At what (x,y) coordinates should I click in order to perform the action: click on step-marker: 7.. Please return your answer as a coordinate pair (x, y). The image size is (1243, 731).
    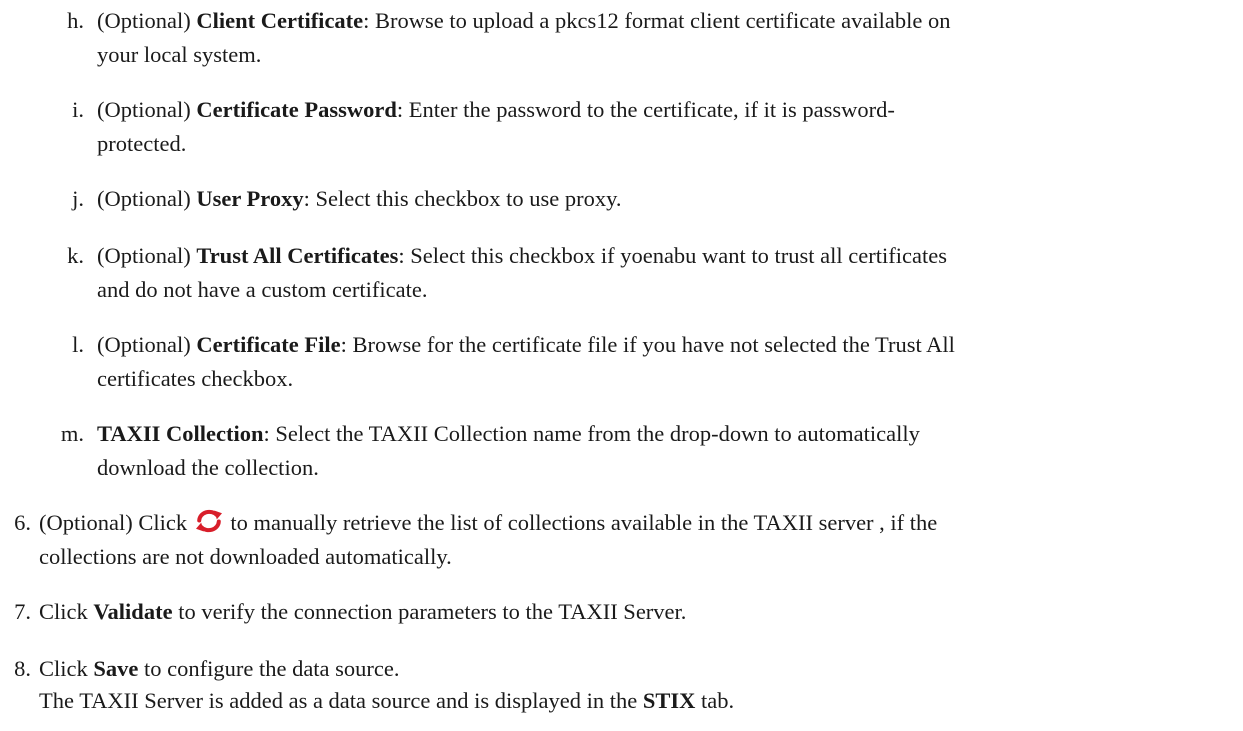
    Looking at the image, I should click on (22, 611).